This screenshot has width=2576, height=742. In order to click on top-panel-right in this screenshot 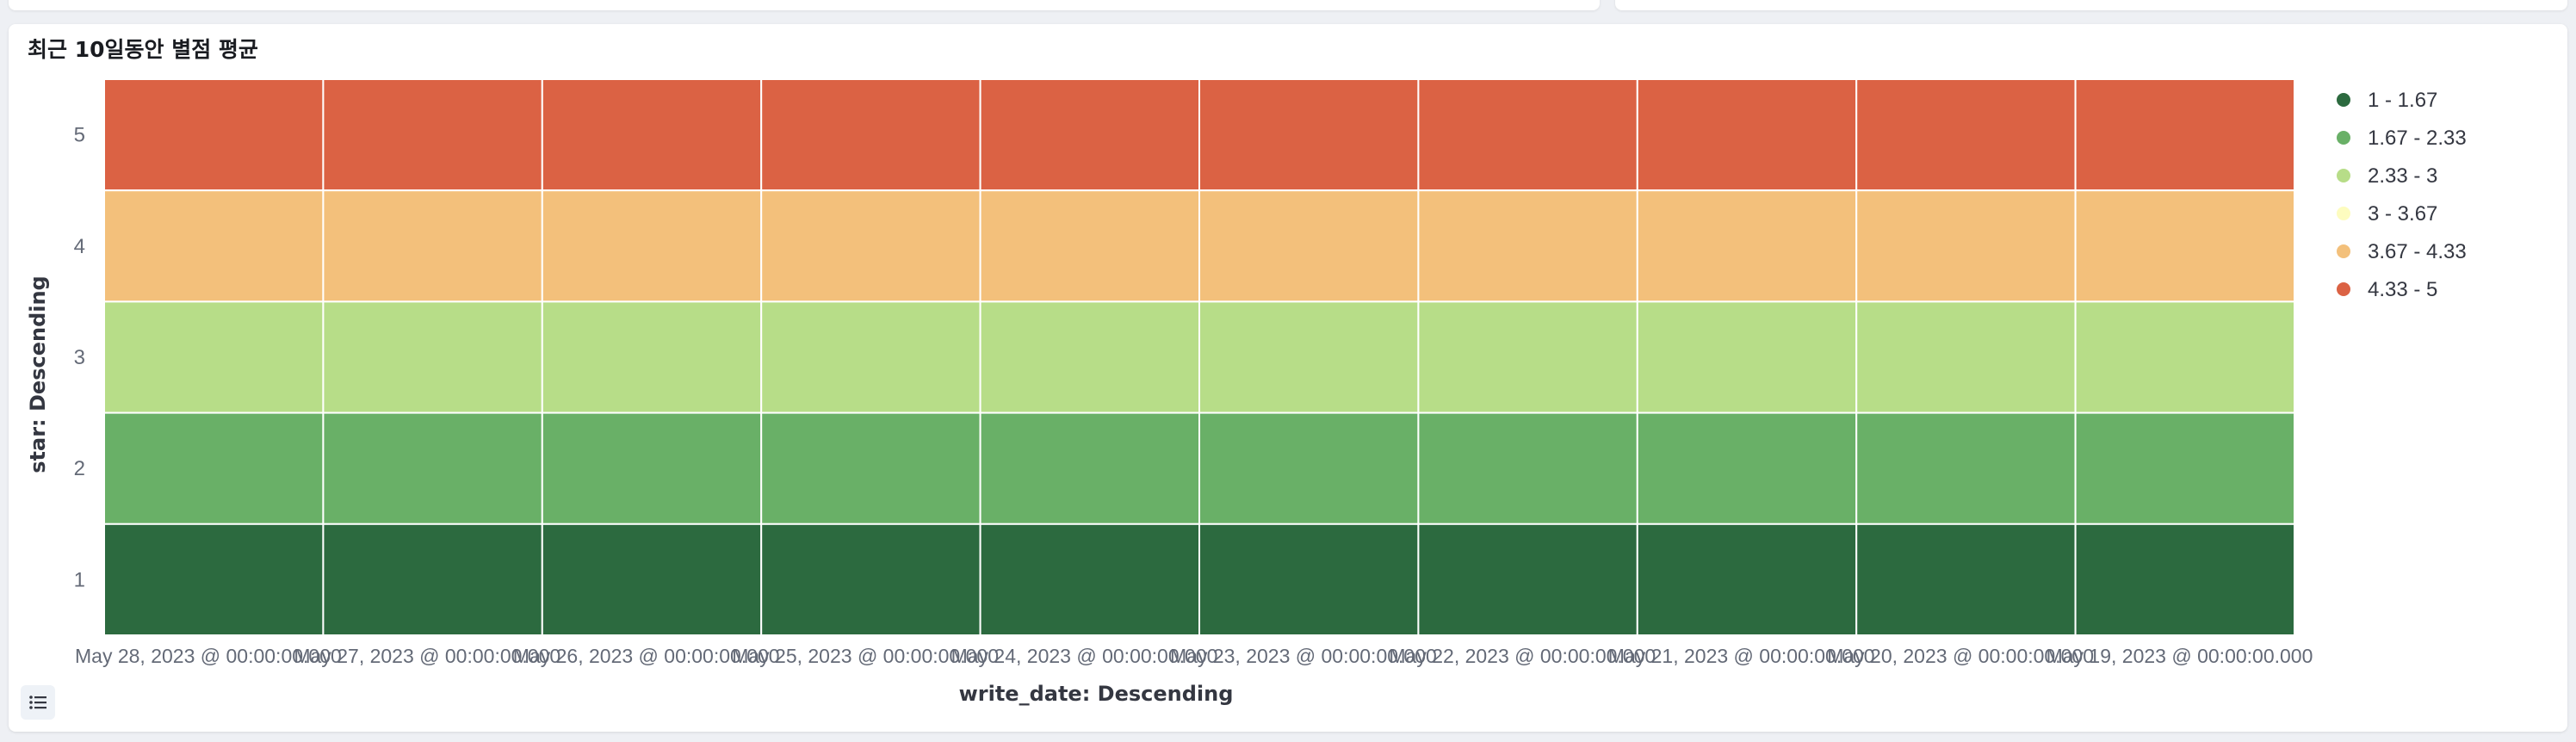, I will do `click(2091, 5)`.